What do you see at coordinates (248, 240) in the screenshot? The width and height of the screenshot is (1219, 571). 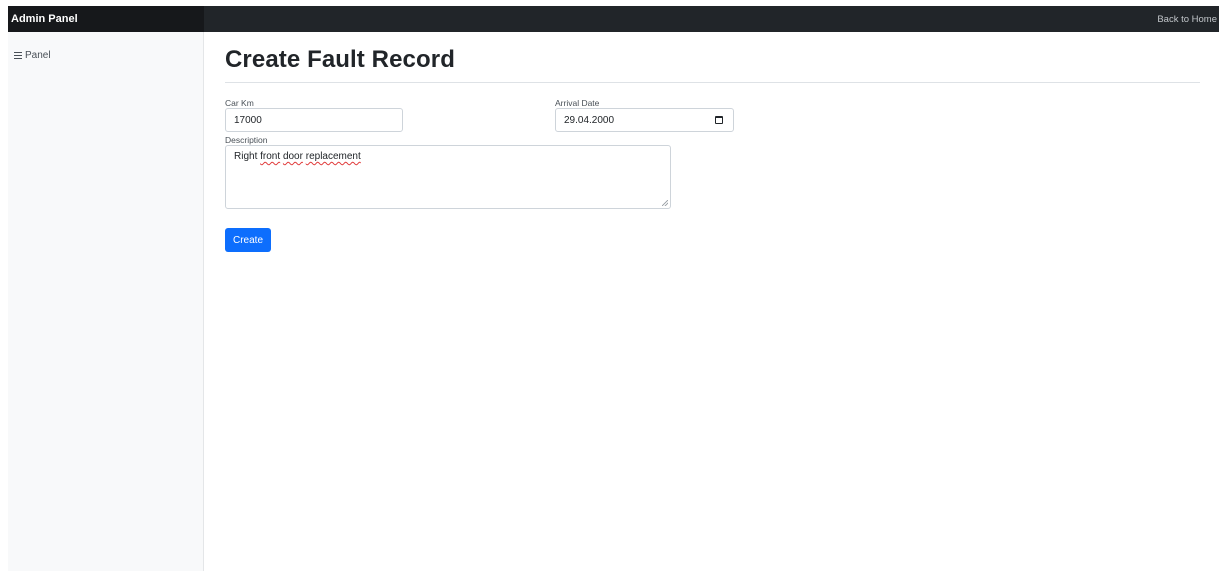 I see `create-button: Create` at bounding box center [248, 240].